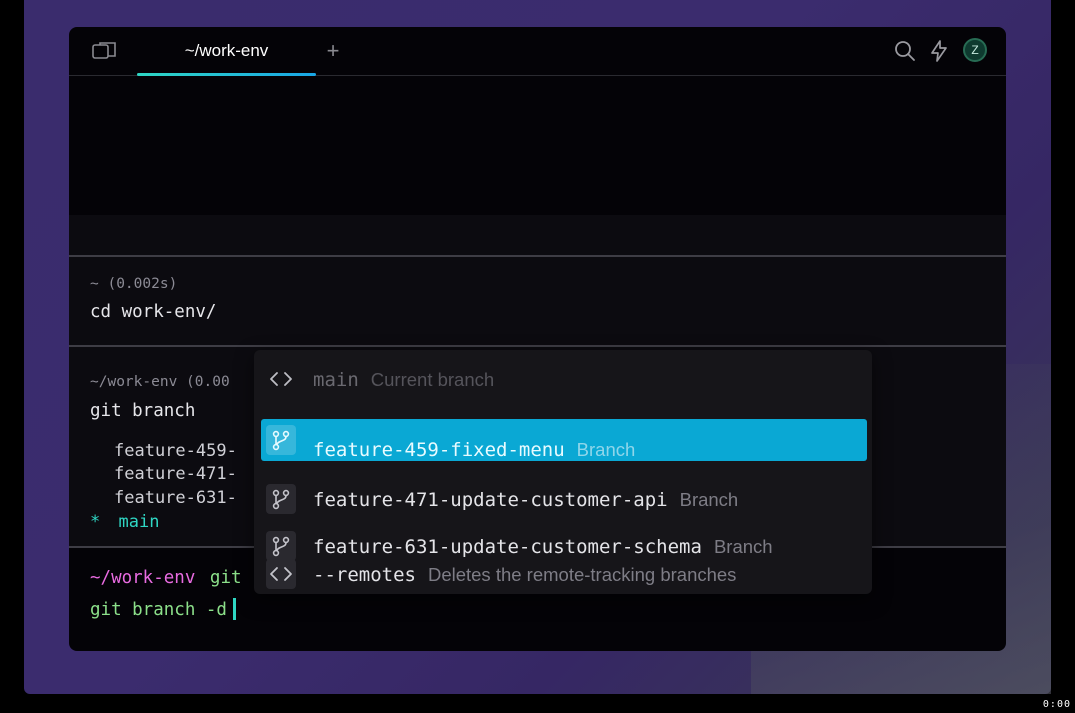 This screenshot has width=1075, height=713. What do you see at coordinates (439, 450) in the screenshot?
I see `autocomplete-label: feature-459-fixed-menu` at bounding box center [439, 450].